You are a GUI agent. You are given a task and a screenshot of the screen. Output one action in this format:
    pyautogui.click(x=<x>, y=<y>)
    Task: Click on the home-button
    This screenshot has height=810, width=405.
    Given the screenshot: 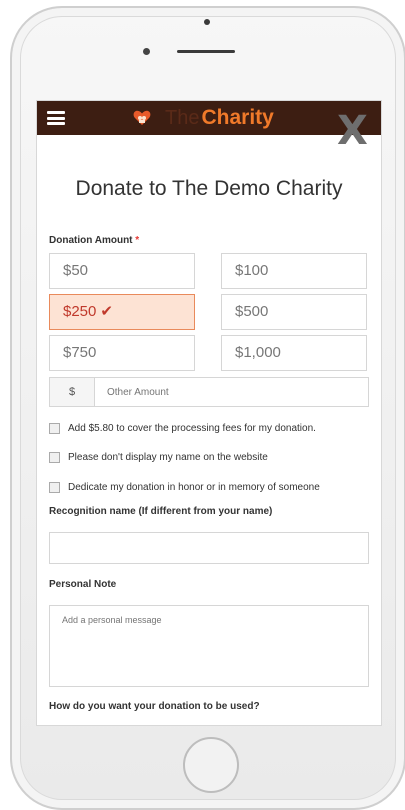 What is the action you would take?
    pyautogui.click(x=211, y=765)
    